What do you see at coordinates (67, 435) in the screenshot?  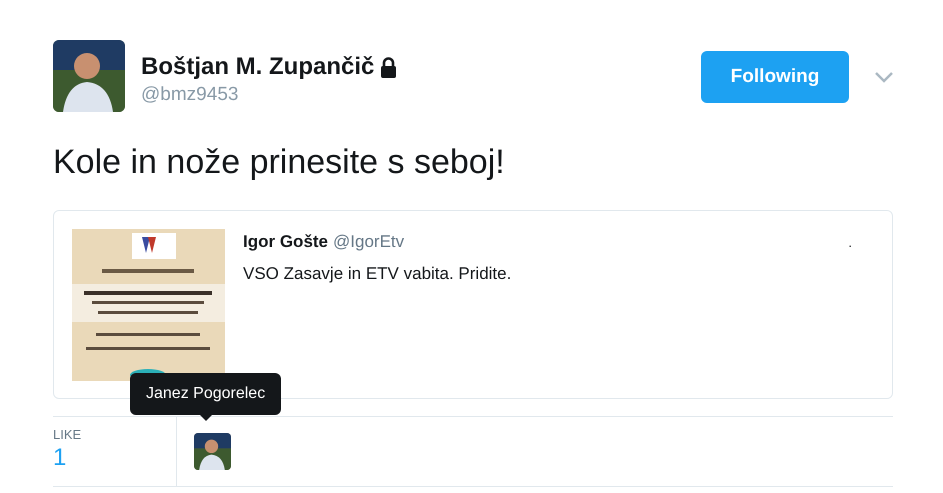 I see `like-label: LIKE` at bounding box center [67, 435].